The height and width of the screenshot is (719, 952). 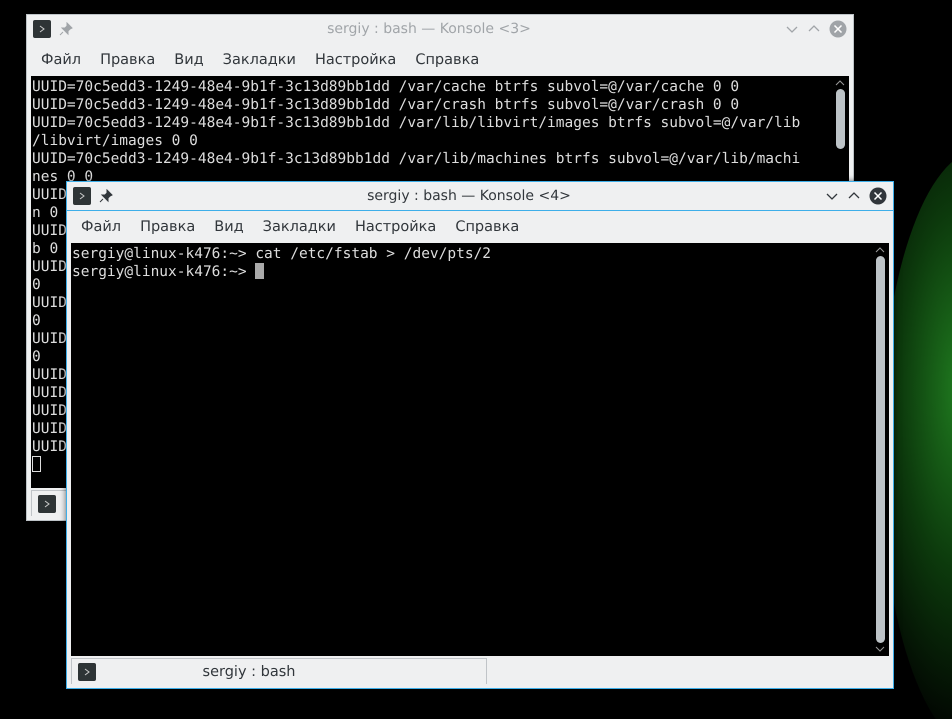 What do you see at coordinates (416, 159) in the screenshot?
I see `terminal-line: UUID=70c5edd3-1249-48e4-9b1f-3c13d89bb1dd /var/lib/machines btrfs subvol=@/var/lib/machi` at bounding box center [416, 159].